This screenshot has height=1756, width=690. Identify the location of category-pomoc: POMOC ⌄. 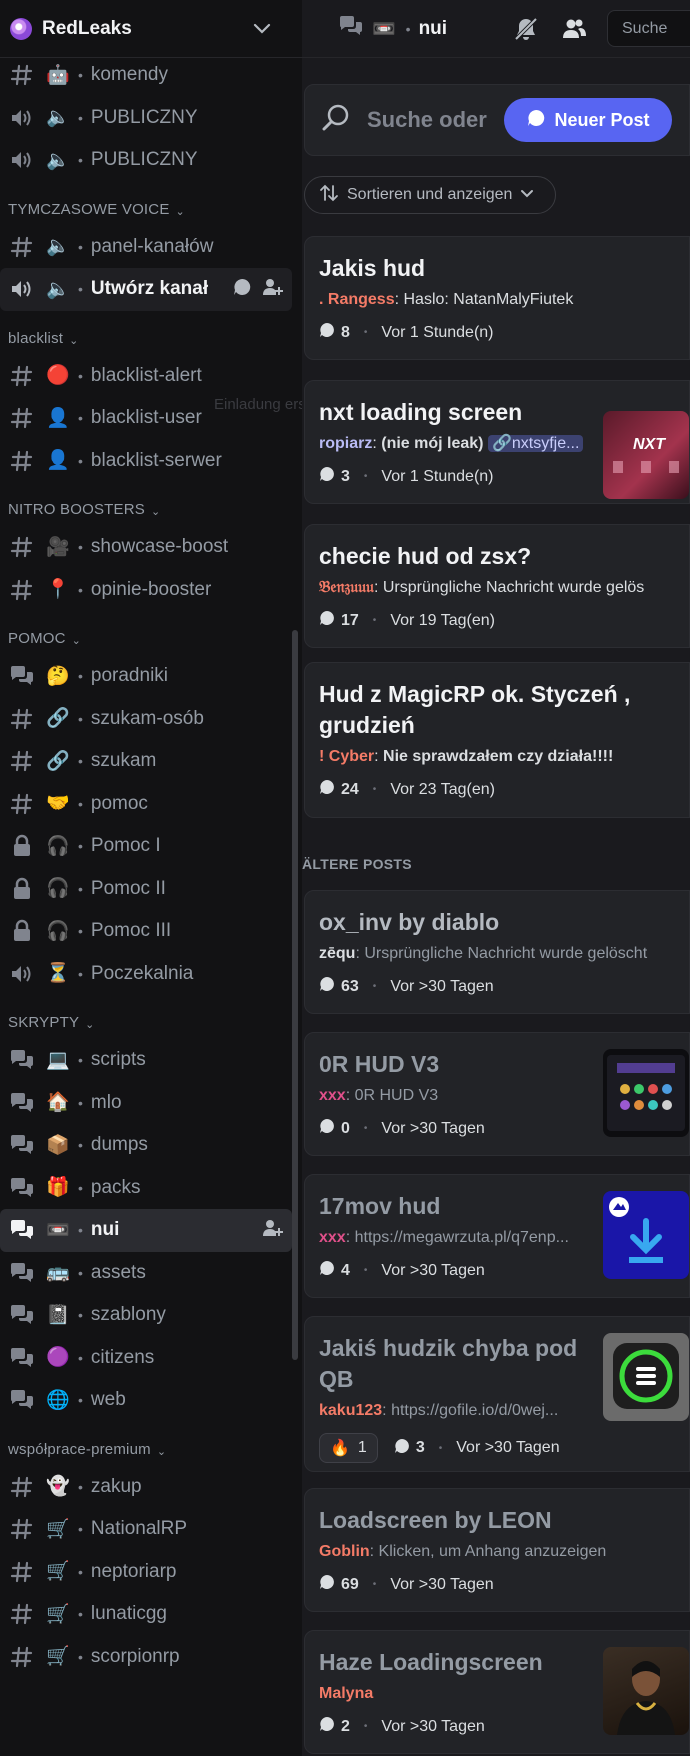
(151, 633).